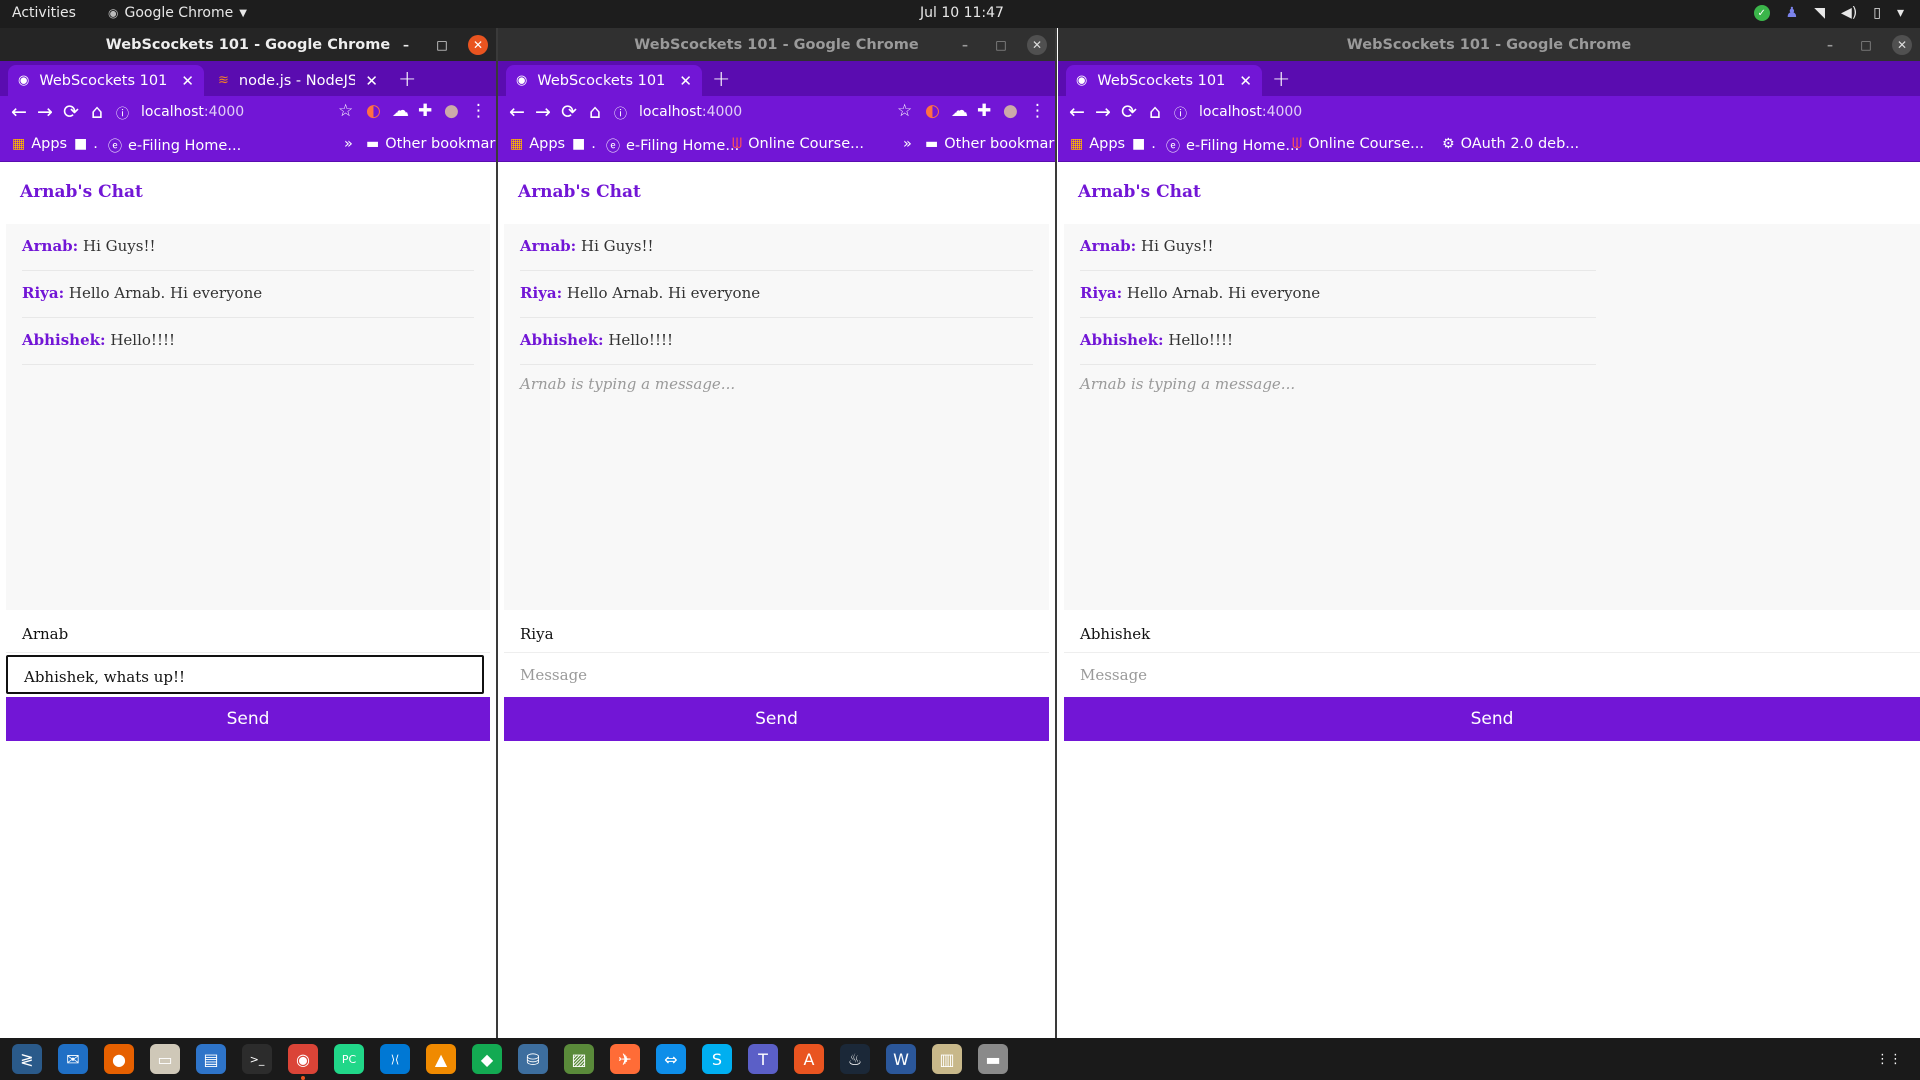 The image size is (1920, 1080). I want to click on code-editor-icon: ≷, so click(27, 1059).